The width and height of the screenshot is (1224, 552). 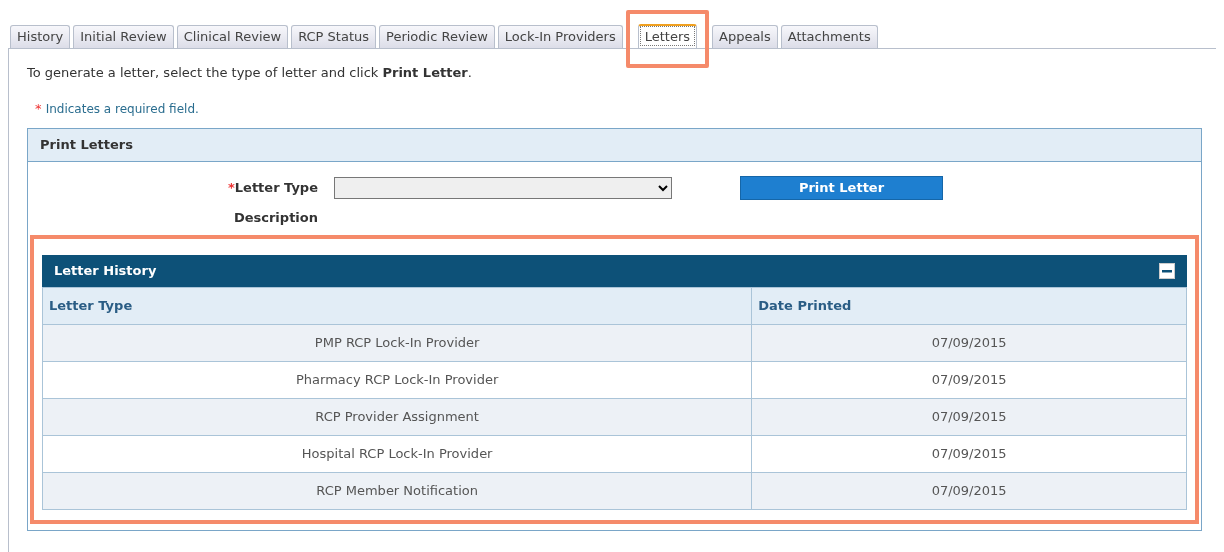 What do you see at coordinates (275, 217) in the screenshot?
I see `field-label: Description` at bounding box center [275, 217].